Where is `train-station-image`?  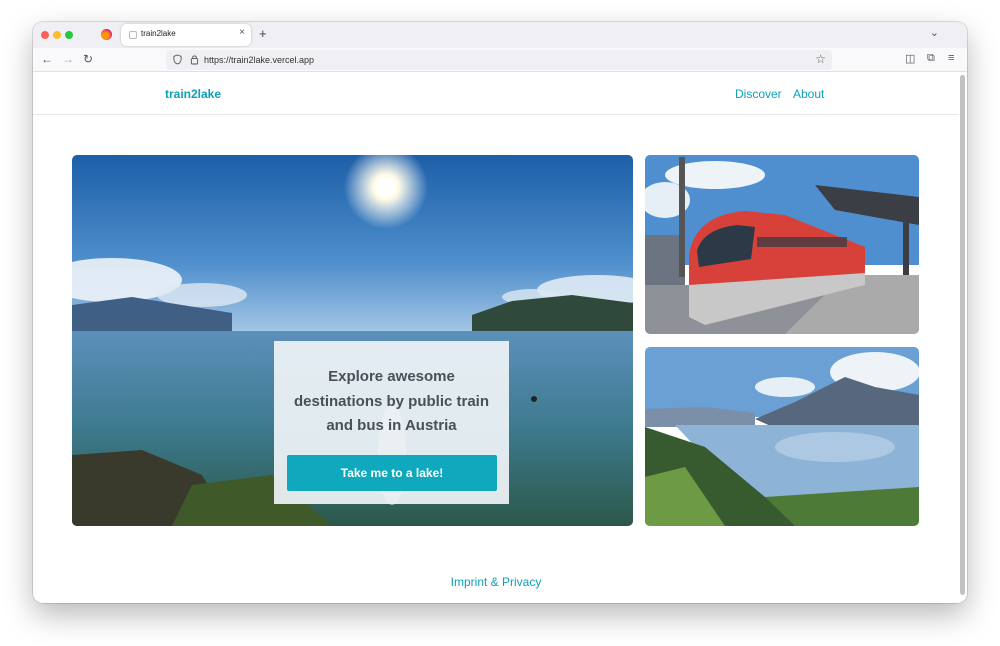 train-station-image is located at coordinates (782, 244).